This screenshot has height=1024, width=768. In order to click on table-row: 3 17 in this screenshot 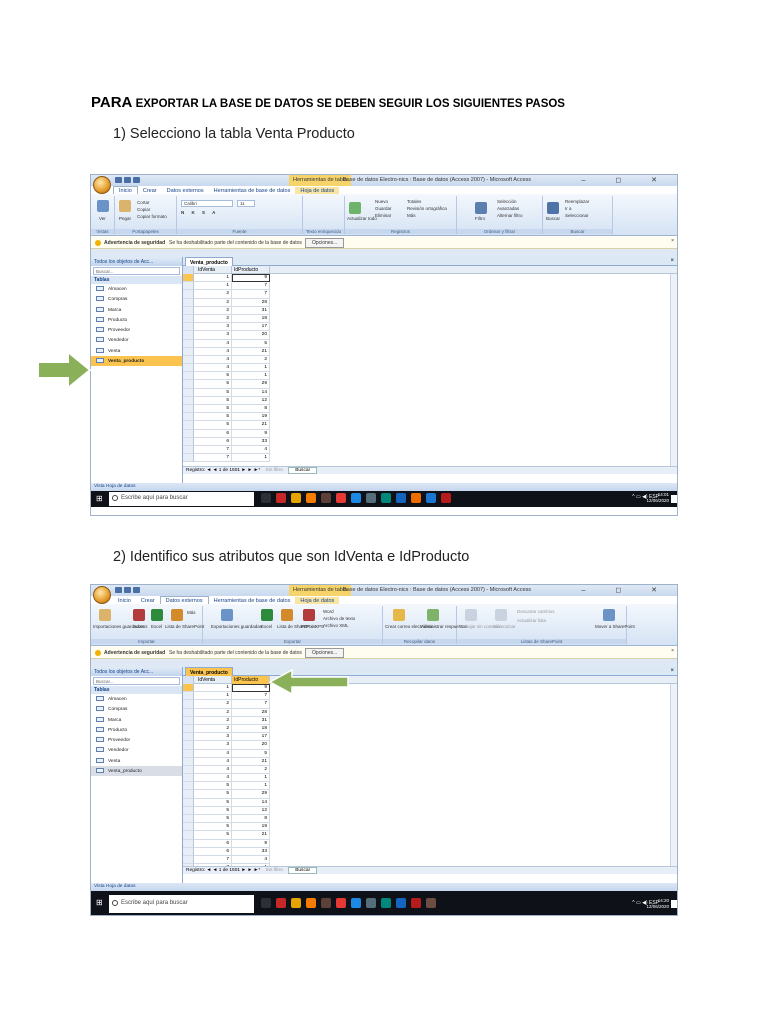, I will do `click(430, 327)`.